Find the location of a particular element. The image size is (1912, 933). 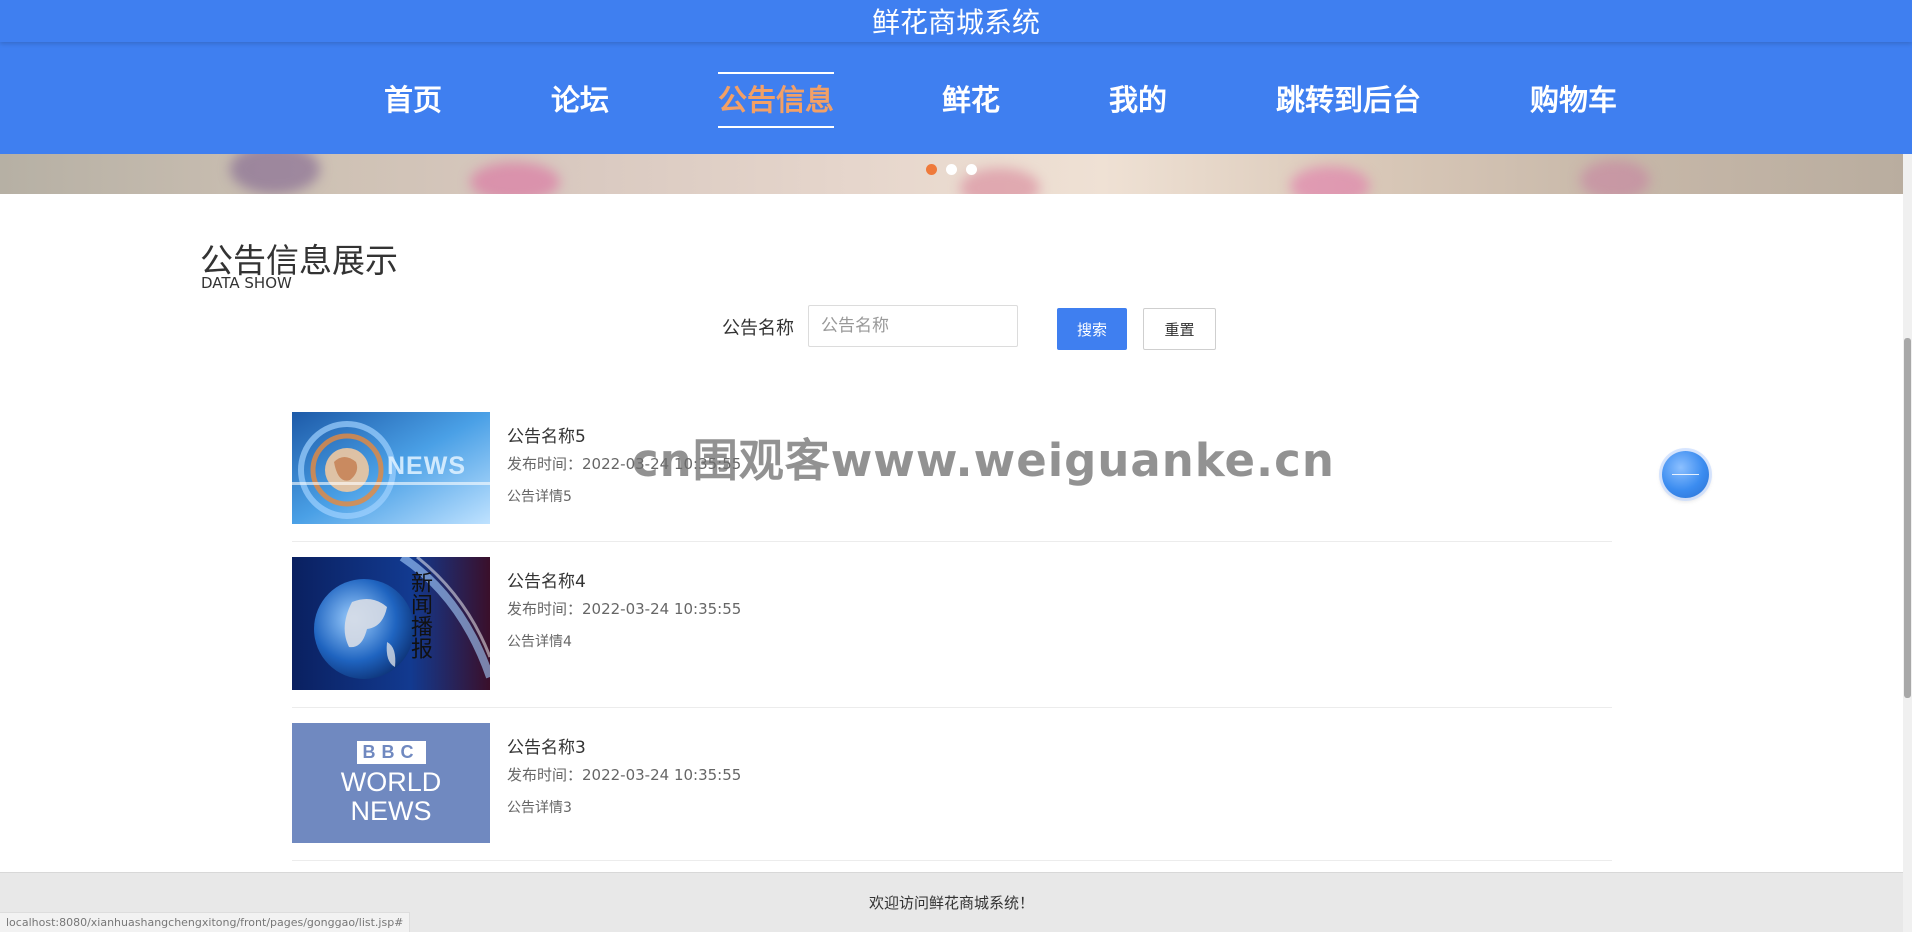

nav-item-cart: 购物车 is located at coordinates (1573, 100).